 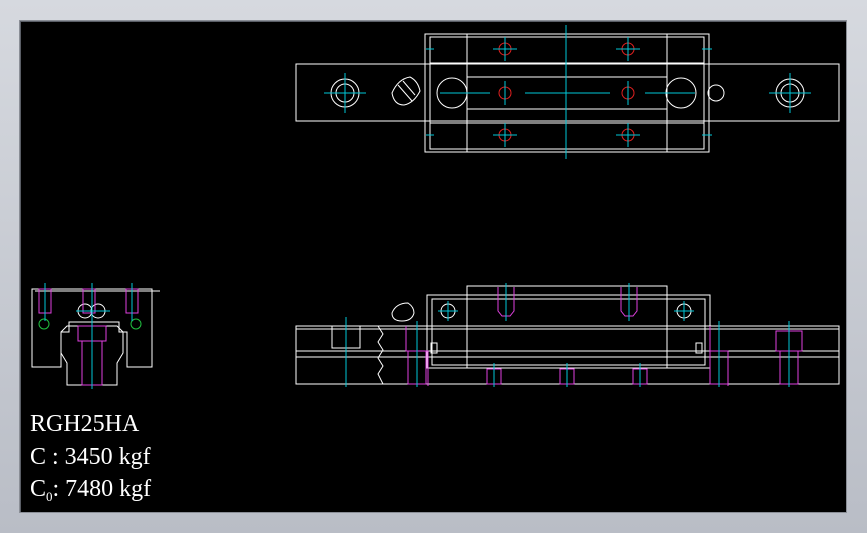 What do you see at coordinates (101, 457) in the screenshot?
I see `c-value: : 3450 kgf` at bounding box center [101, 457].